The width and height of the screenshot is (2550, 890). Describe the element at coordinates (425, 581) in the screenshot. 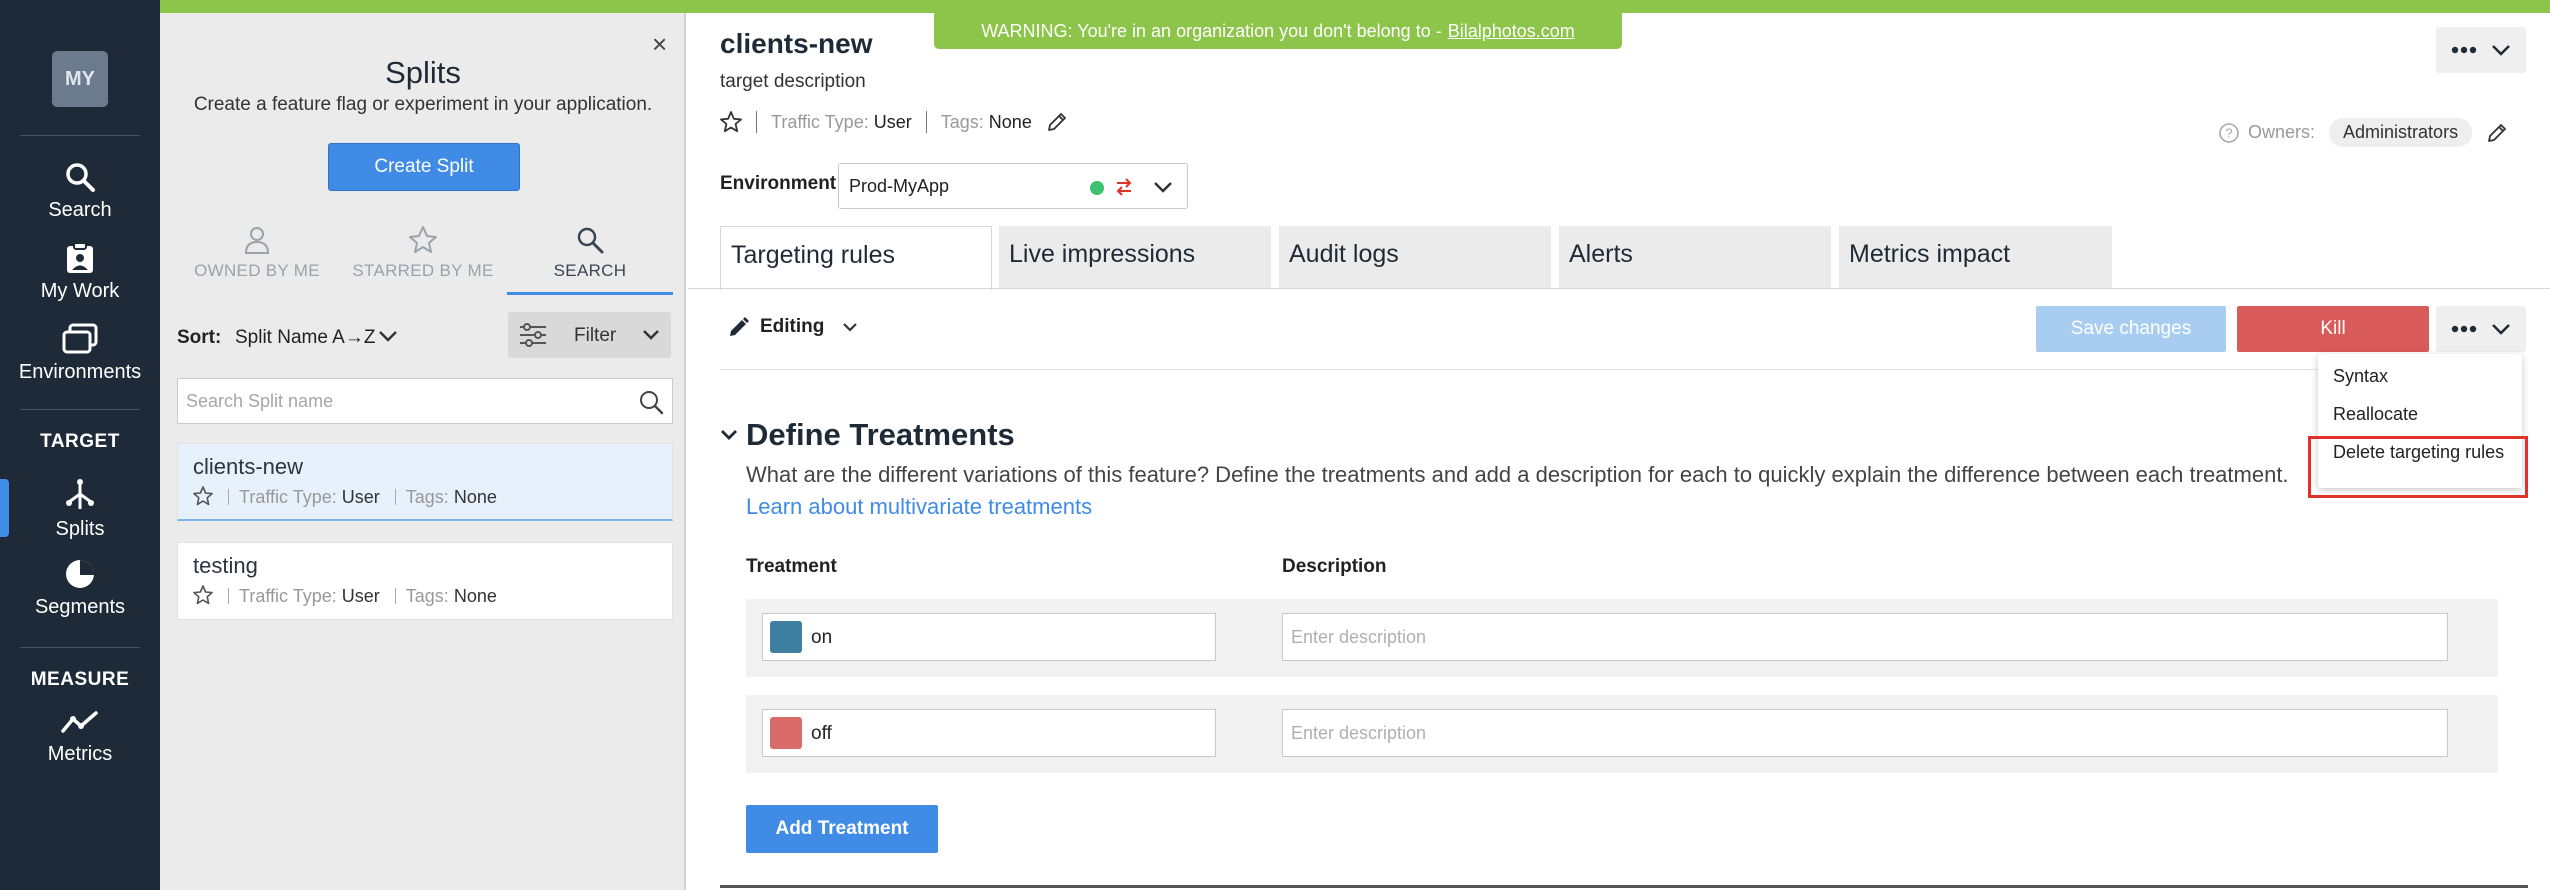

I see `split-list-item: testing Traffic Type: User Tags: None` at that location.